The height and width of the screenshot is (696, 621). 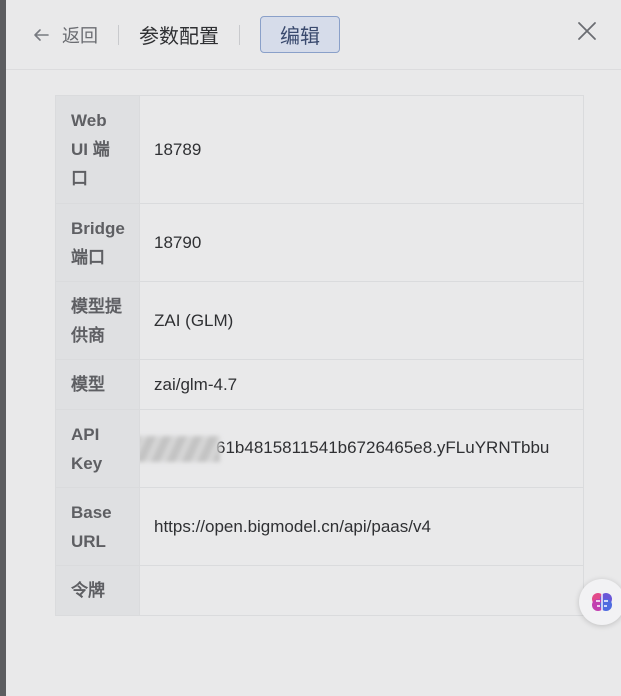 I want to click on brain-icon, so click(x=602, y=602).